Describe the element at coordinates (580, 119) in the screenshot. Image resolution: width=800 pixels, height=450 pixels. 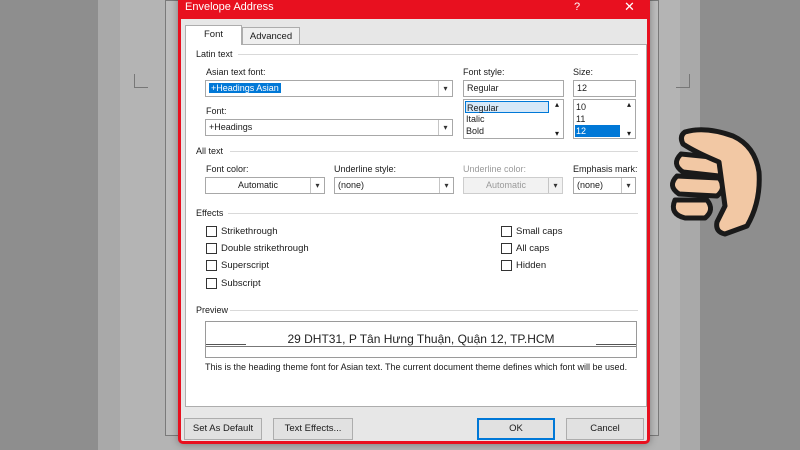
I see `size-option: 11` at that location.